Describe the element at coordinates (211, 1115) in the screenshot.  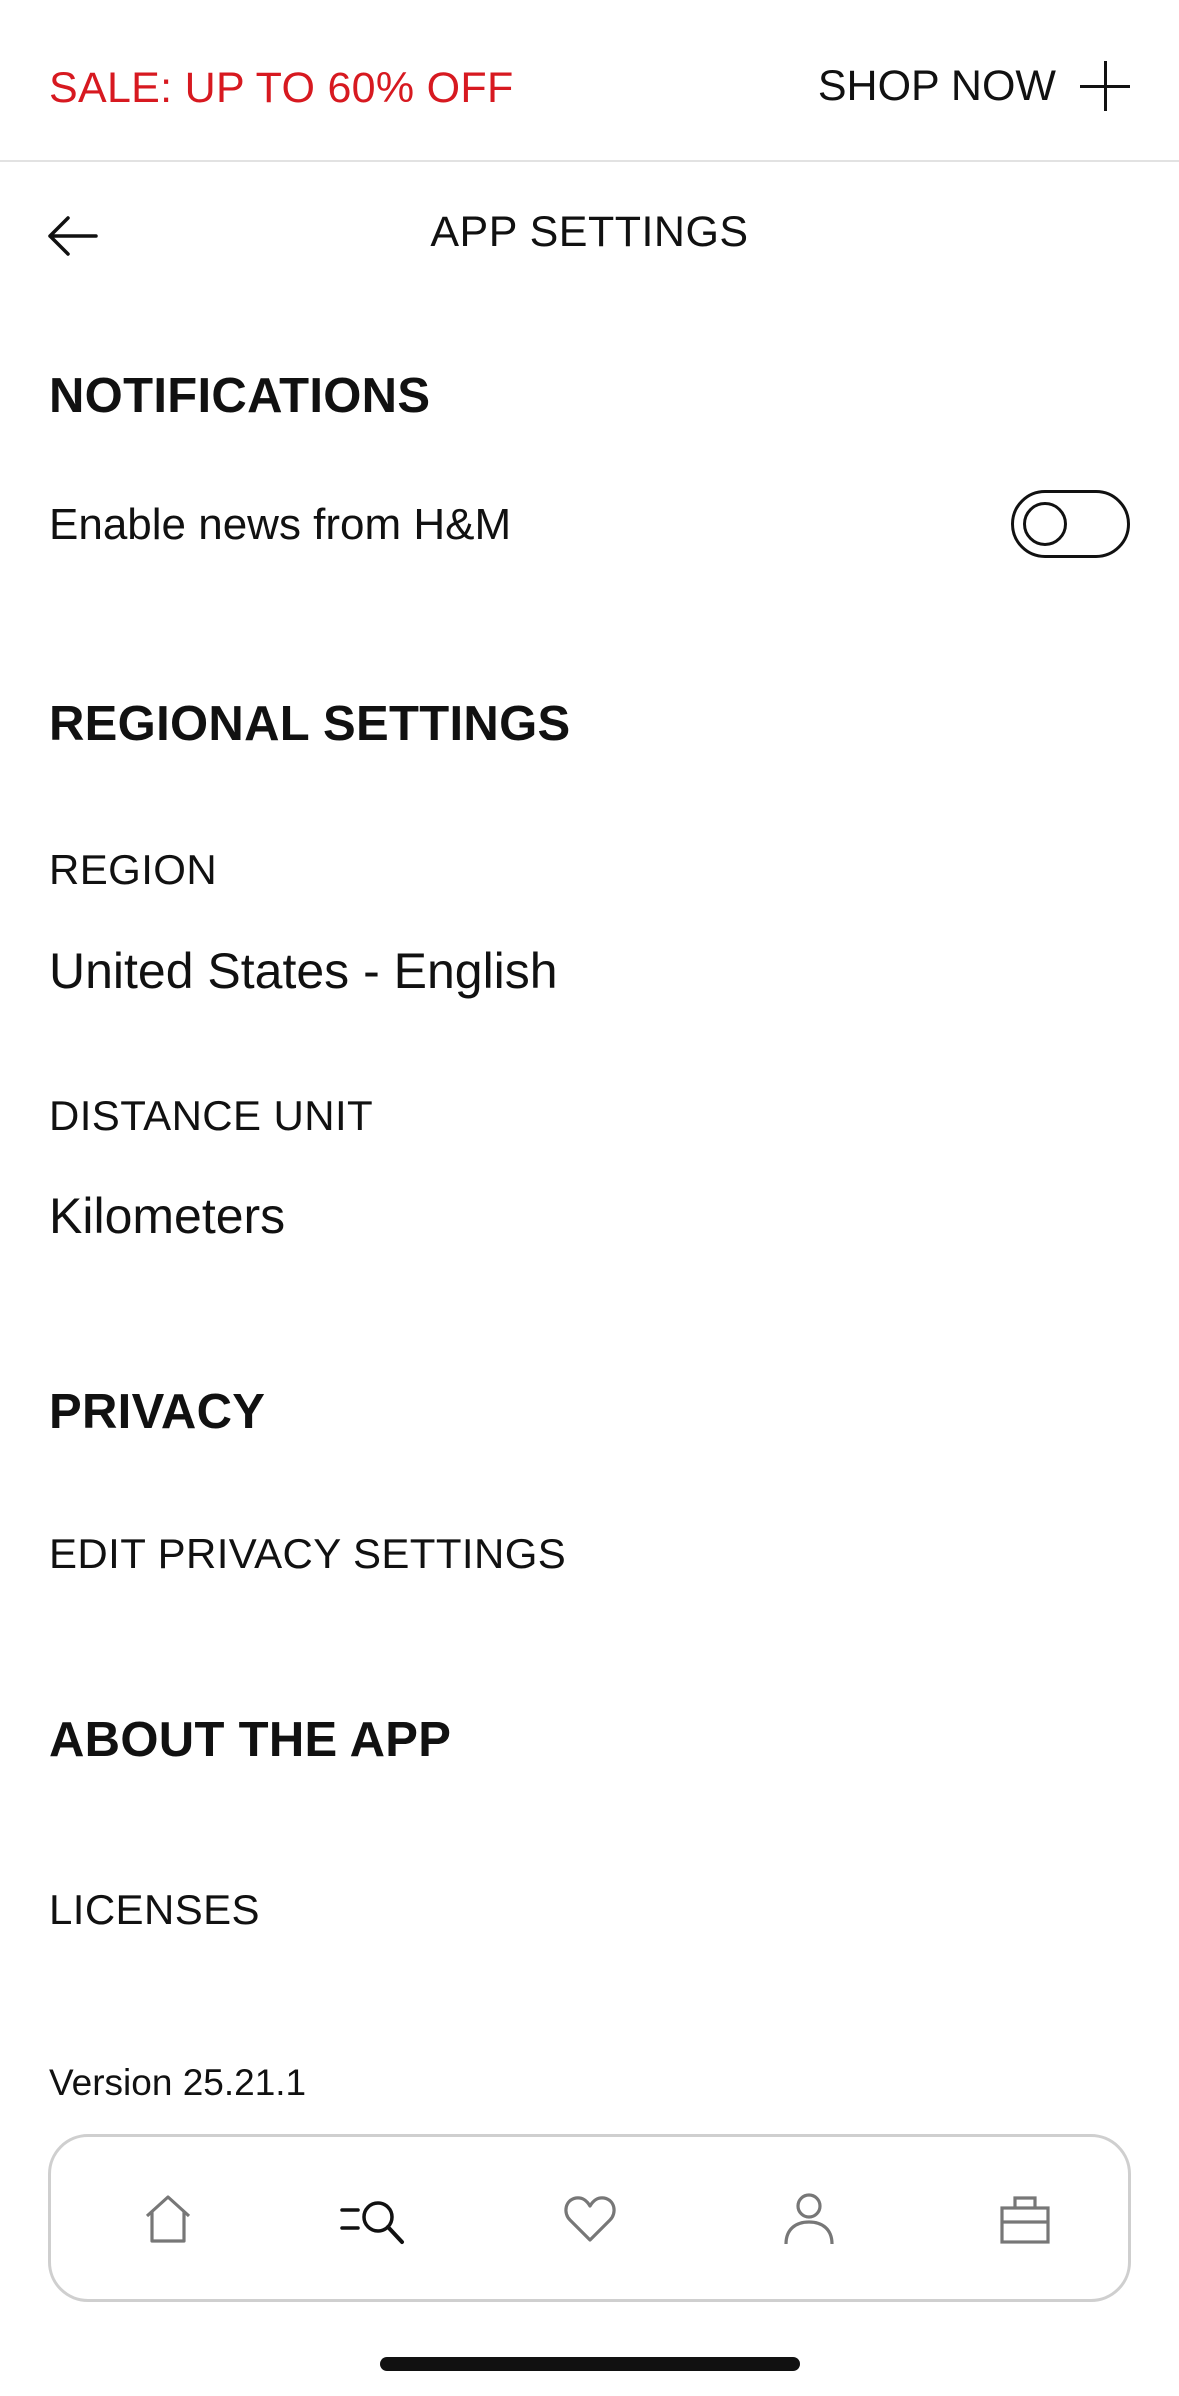
I see `distance-unit-label: DISTANCE UNIT` at that location.